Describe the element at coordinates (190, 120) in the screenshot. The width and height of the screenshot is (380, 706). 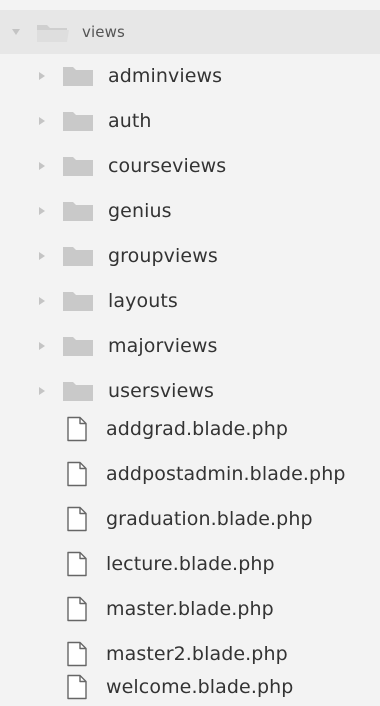
I see `tree-folder-auth: auth` at that location.